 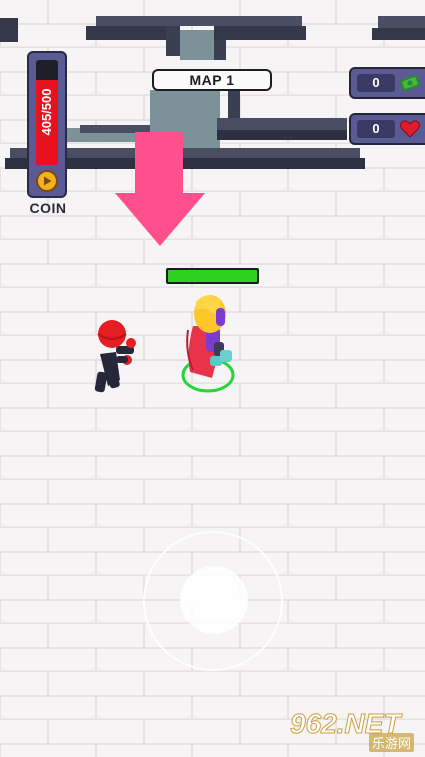 I want to click on cash-count: 0, so click(x=376, y=83).